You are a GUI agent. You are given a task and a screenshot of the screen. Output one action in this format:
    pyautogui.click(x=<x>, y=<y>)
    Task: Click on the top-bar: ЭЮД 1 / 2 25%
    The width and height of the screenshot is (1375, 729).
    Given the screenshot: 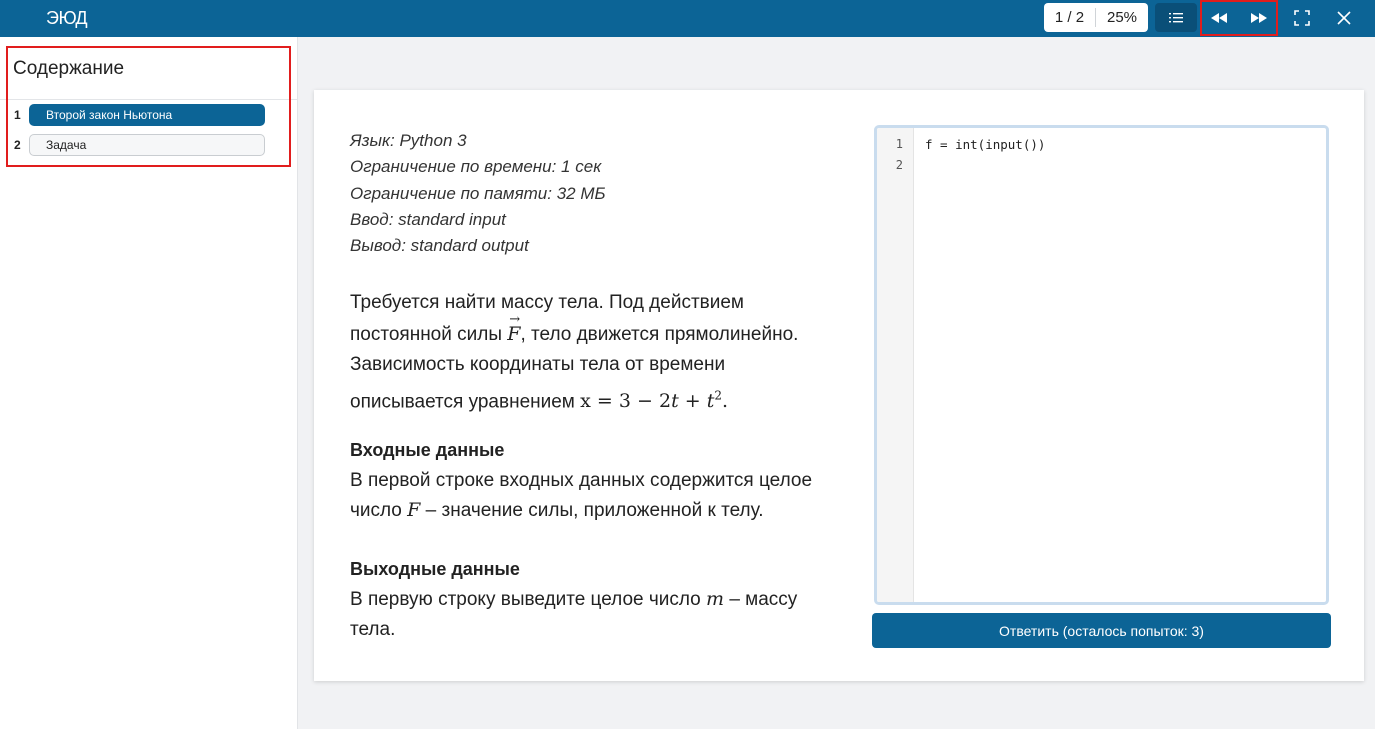 What is the action you would take?
    pyautogui.click(x=687, y=18)
    